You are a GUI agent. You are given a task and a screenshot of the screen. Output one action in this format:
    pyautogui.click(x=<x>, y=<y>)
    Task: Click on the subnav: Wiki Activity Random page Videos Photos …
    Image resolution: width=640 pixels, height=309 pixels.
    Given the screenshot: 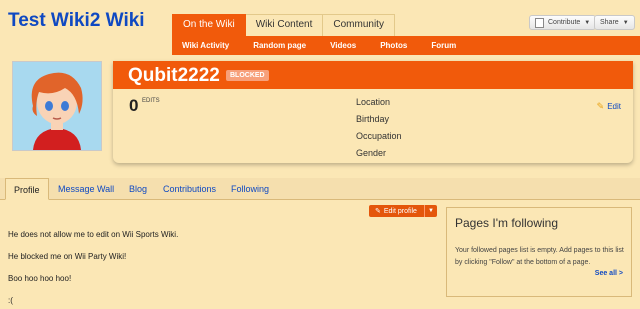 What is the action you would take?
    pyautogui.click(x=406, y=45)
    